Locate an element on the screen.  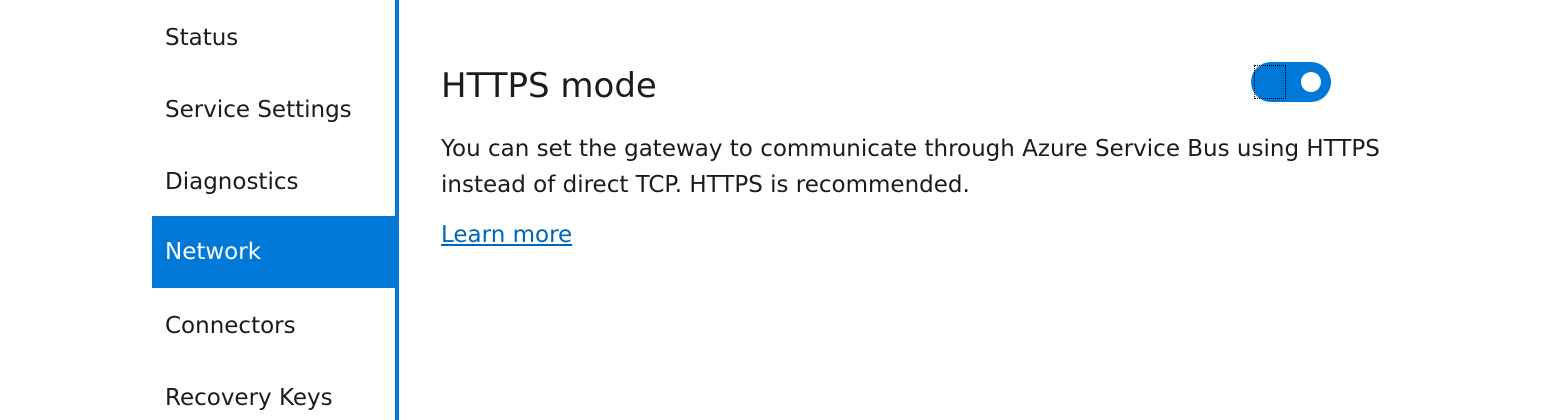
sidebar-item-status: Status is located at coordinates (274, 38).